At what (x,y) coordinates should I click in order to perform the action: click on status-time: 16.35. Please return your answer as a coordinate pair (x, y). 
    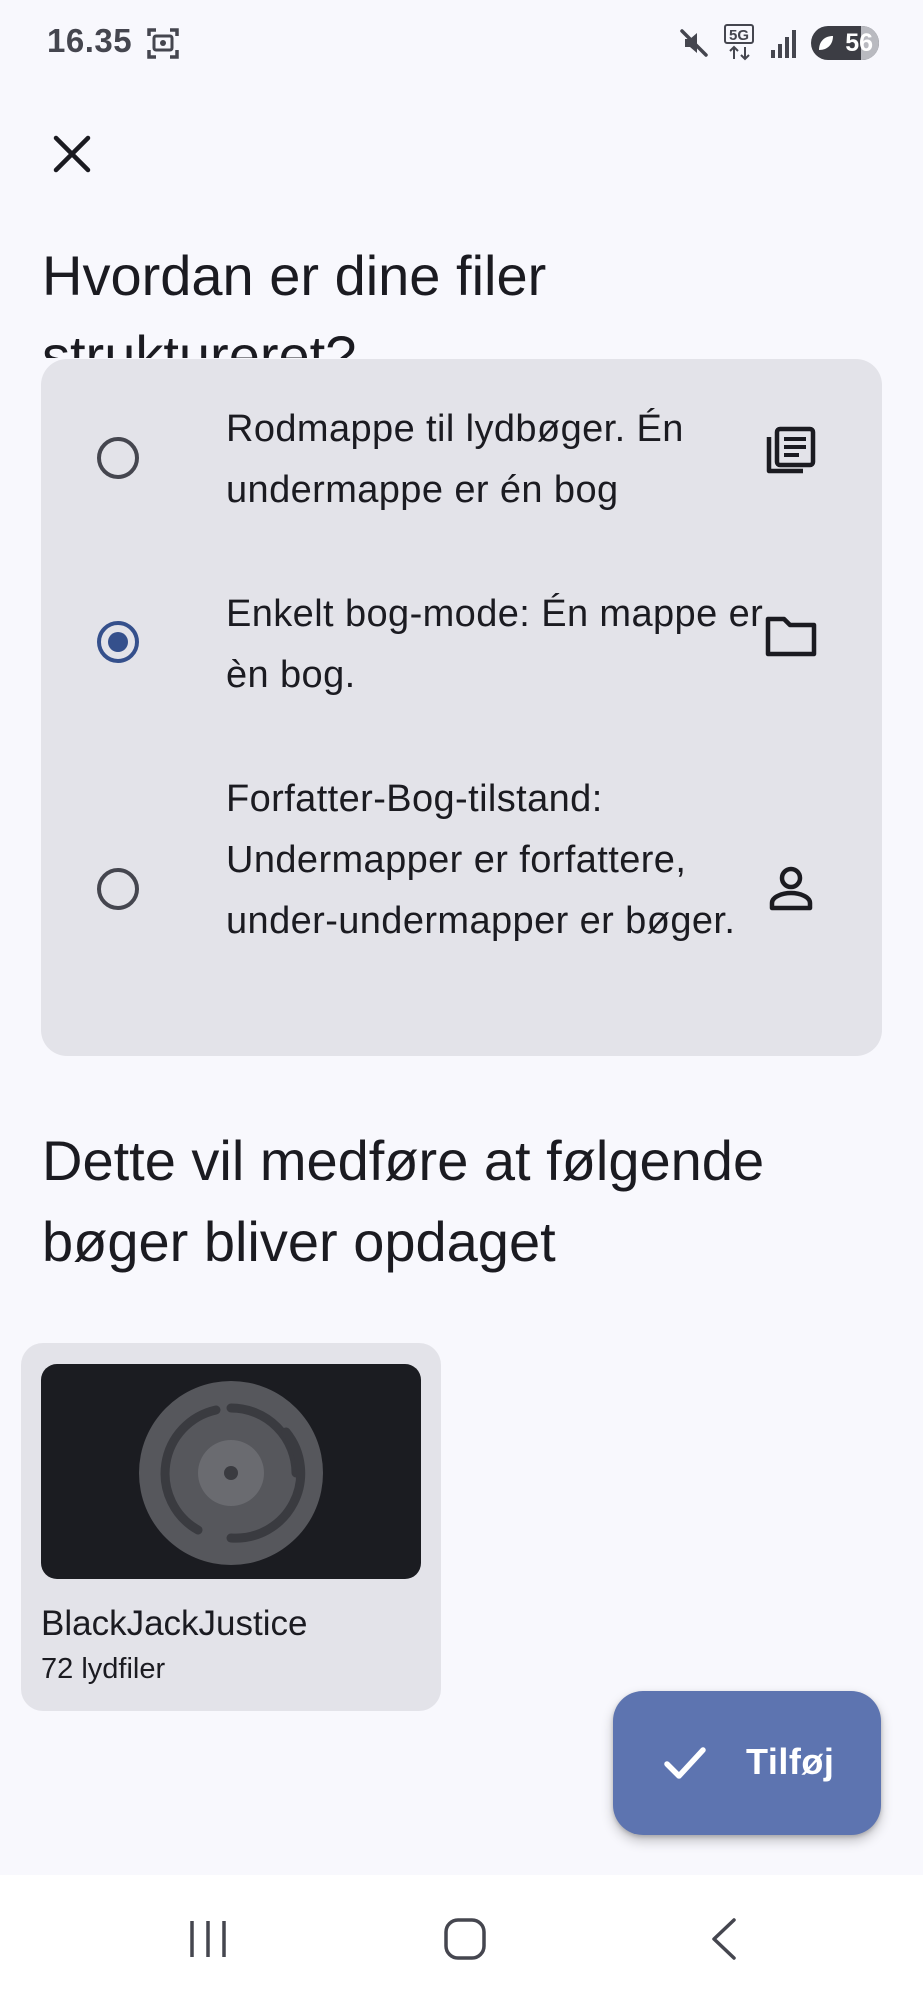
    Looking at the image, I should click on (90, 40).